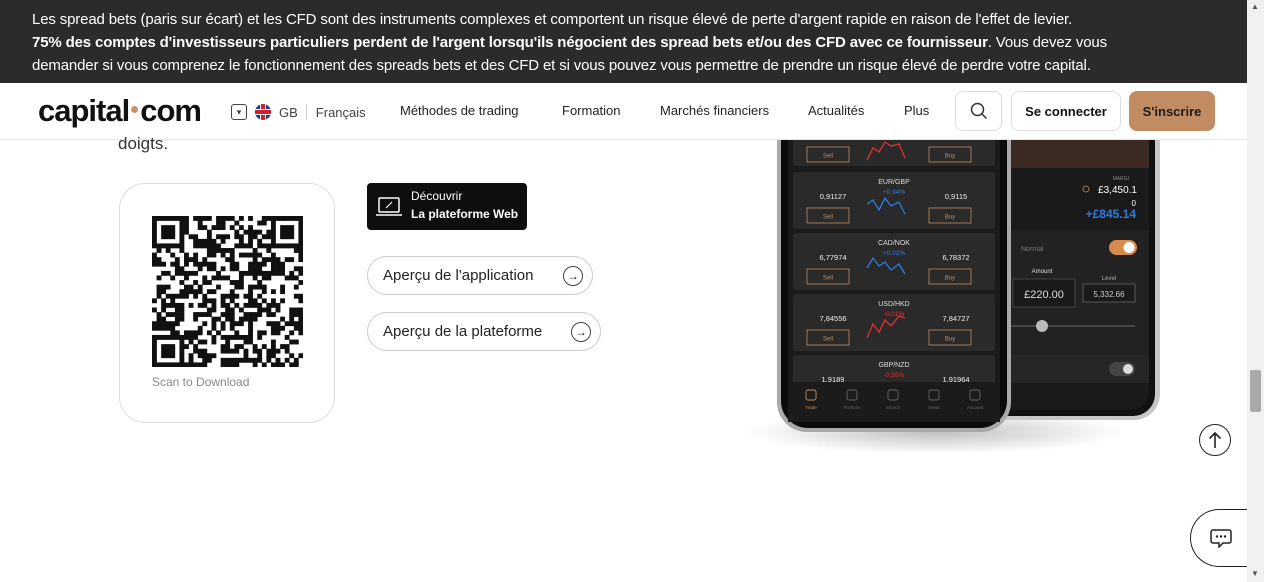 The width and height of the screenshot is (1264, 582). What do you see at coordinates (836, 110) in the screenshot?
I see `nav-news: Actualités` at bounding box center [836, 110].